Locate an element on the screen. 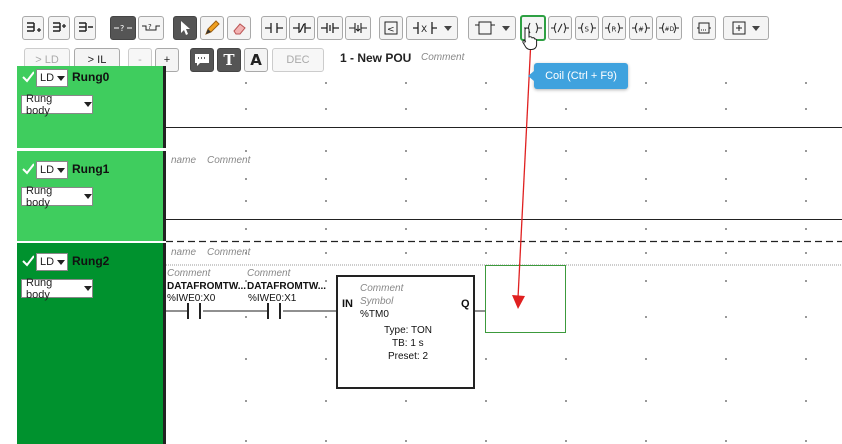  dec-button: DEC is located at coordinates (298, 60).